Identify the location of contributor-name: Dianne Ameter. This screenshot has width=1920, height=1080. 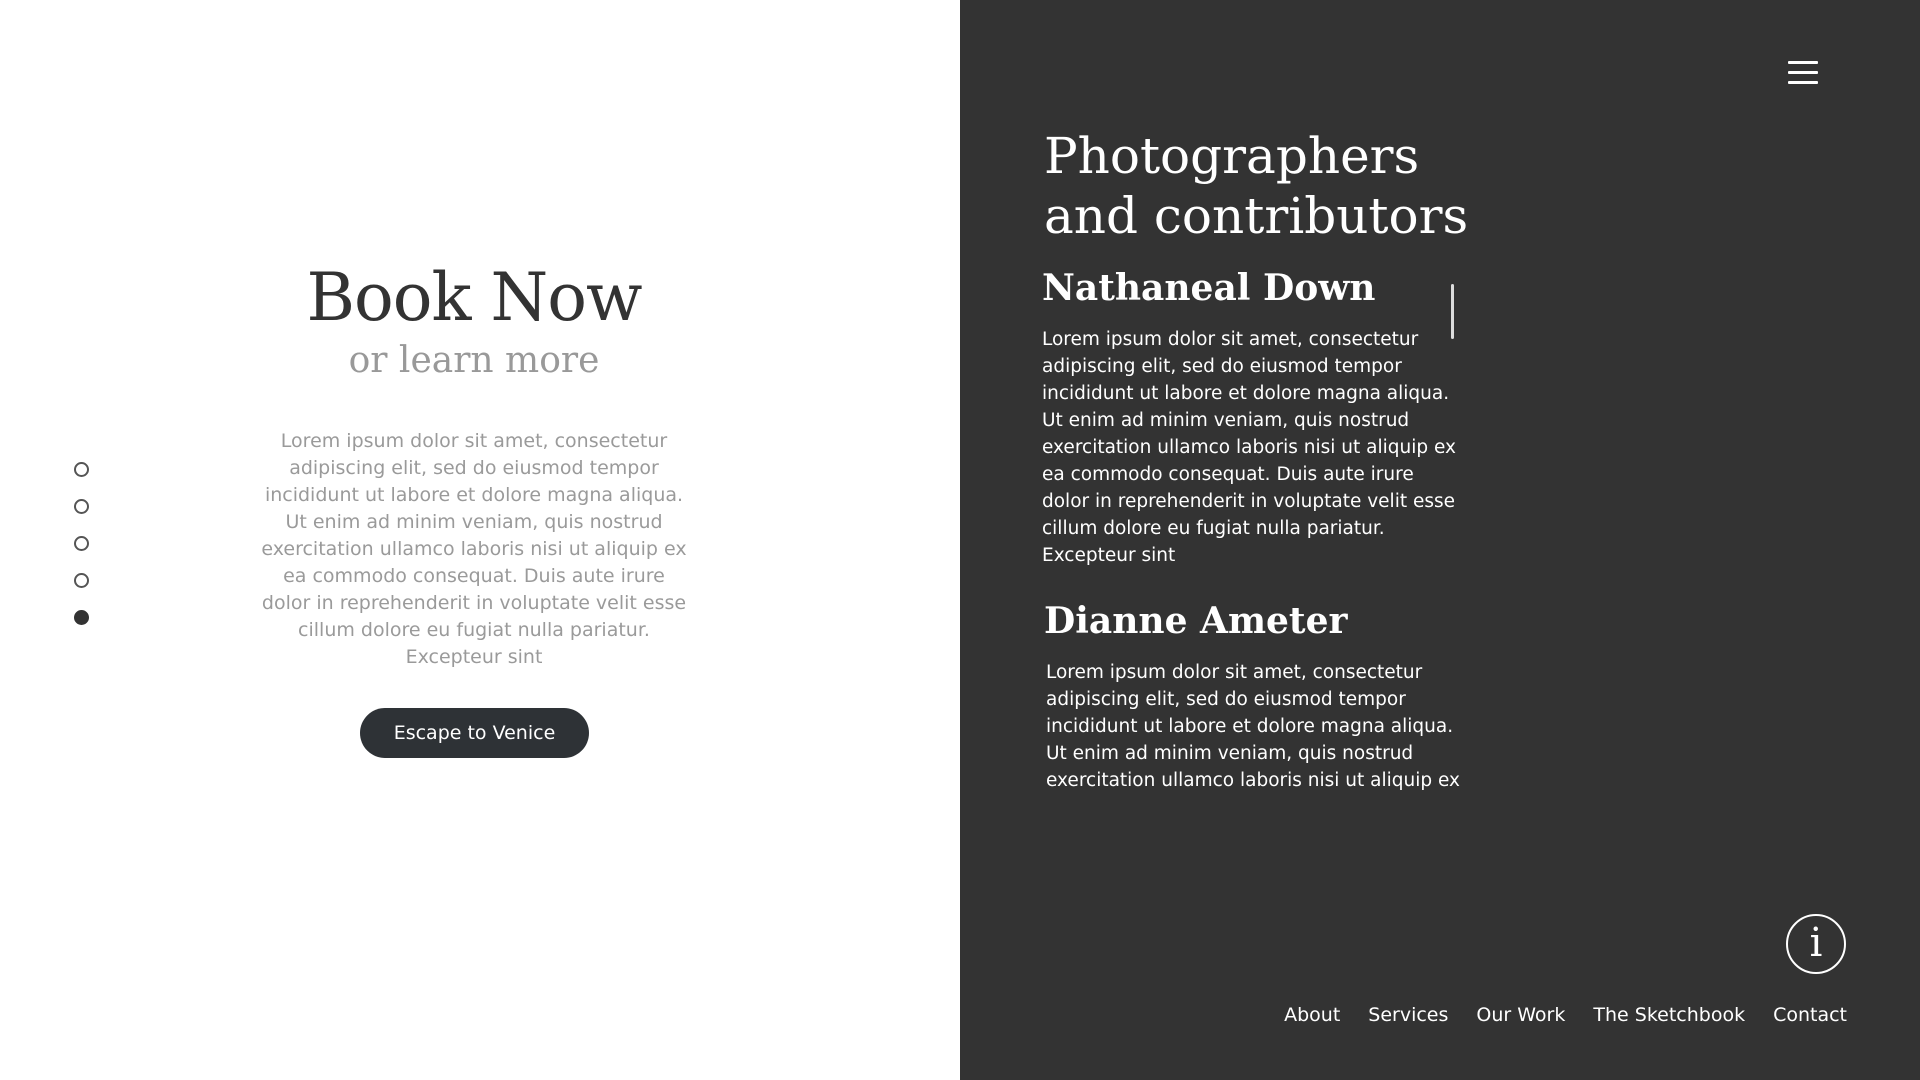
(1196, 621).